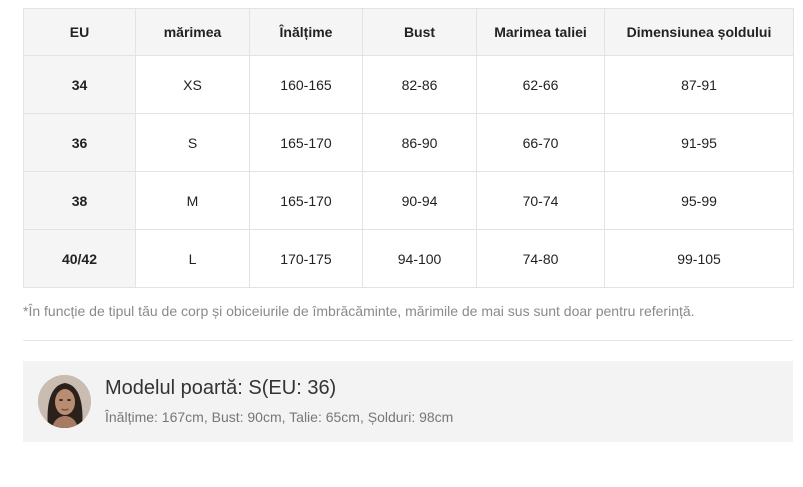 This screenshot has height=487, width=803. What do you see at coordinates (699, 84) in the screenshot?
I see `cell-hip: 87-91` at bounding box center [699, 84].